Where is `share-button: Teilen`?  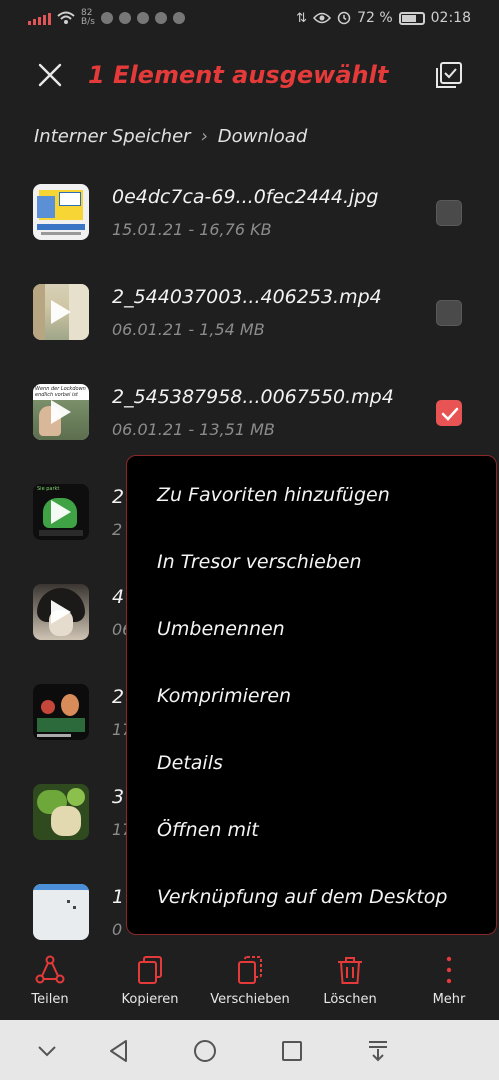
share-button: Teilen is located at coordinates (50, 981).